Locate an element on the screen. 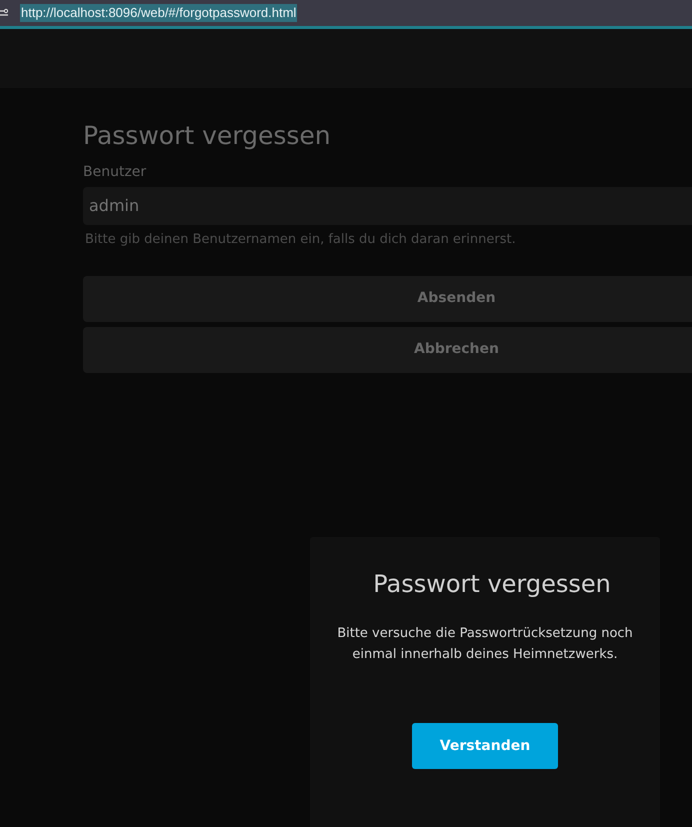 The image size is (692, 827). dialog-message: Bitte versuche die Passwortrücksetzung noch einmal innerhalb deines Heimnetzwerks. is located at coordinates (485, 644).